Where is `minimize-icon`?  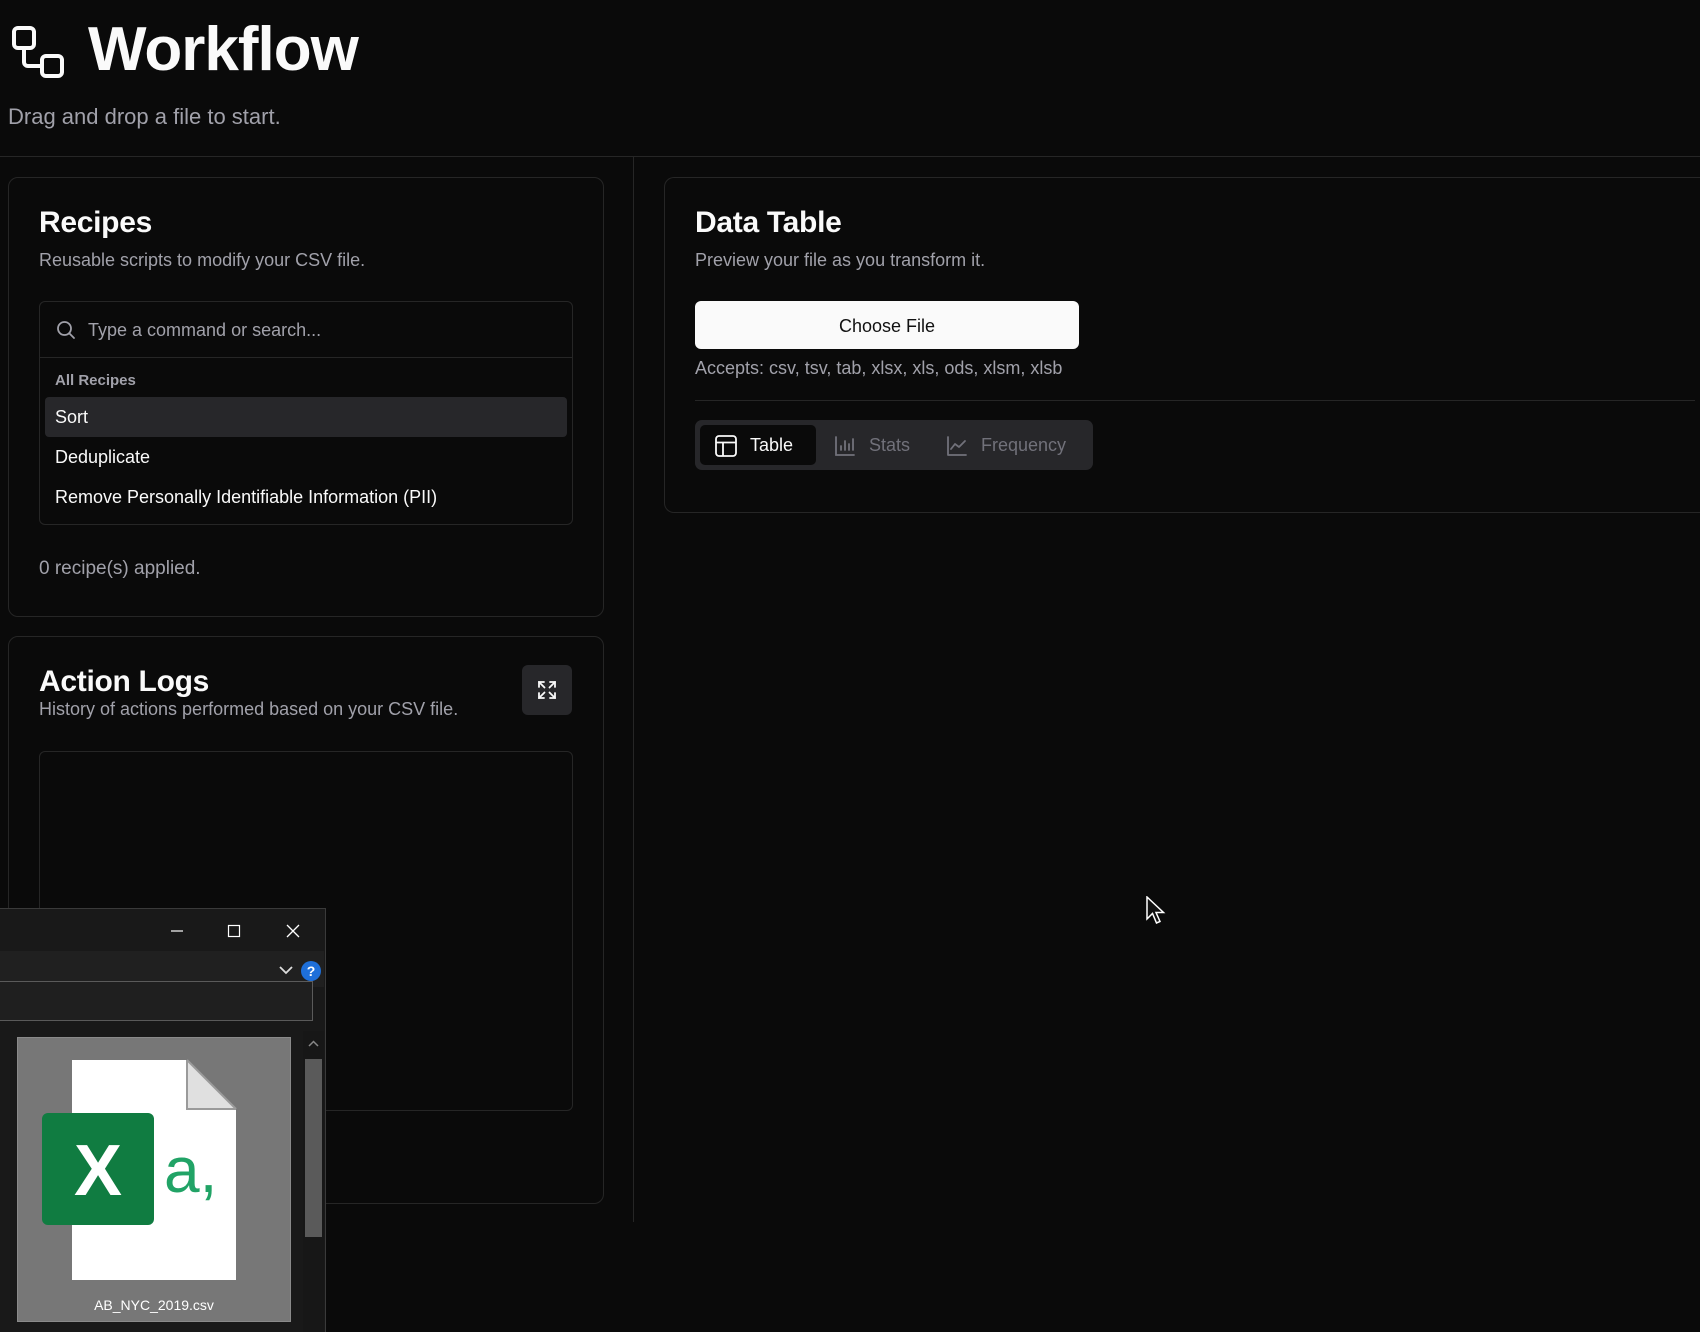 minimize-icon is located at coordinates (177, 931).